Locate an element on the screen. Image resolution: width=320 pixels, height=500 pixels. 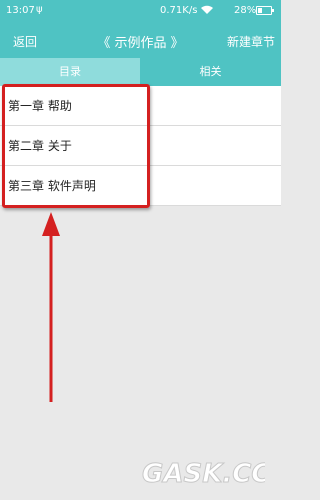
wifi-icon is located at coordinates (207, 11).